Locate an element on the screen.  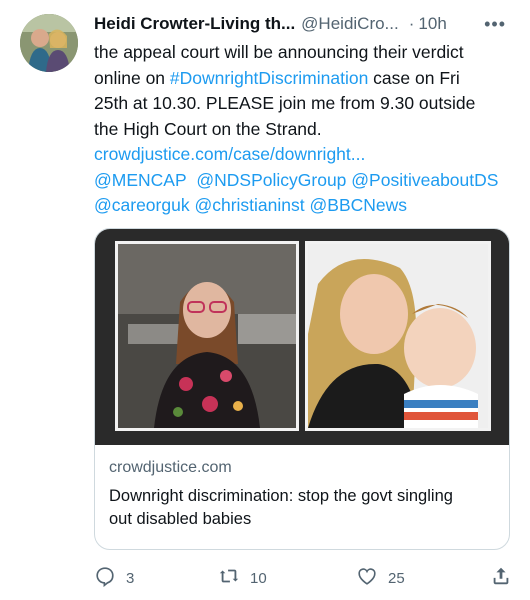
tweet-text-segment: online on is located at coordinates (132, 77).